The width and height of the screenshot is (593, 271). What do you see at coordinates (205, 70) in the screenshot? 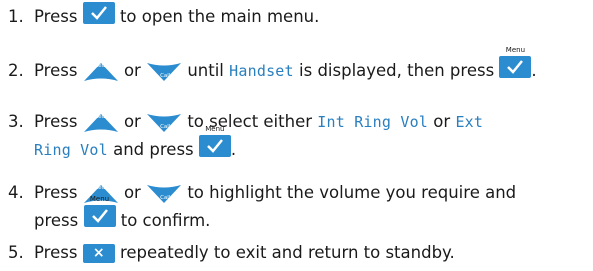
I see `step-text: until` at bounding box center [205, 70].